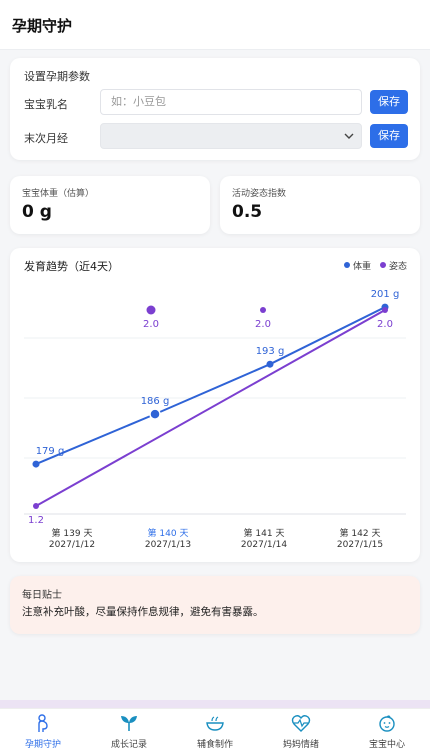 This screenshot has height=750, width=430. What do you see at coordinates (360, 545) in the screenshot?
I see `x-date-label: 2027/1/15` at bounding box center [360, 545].